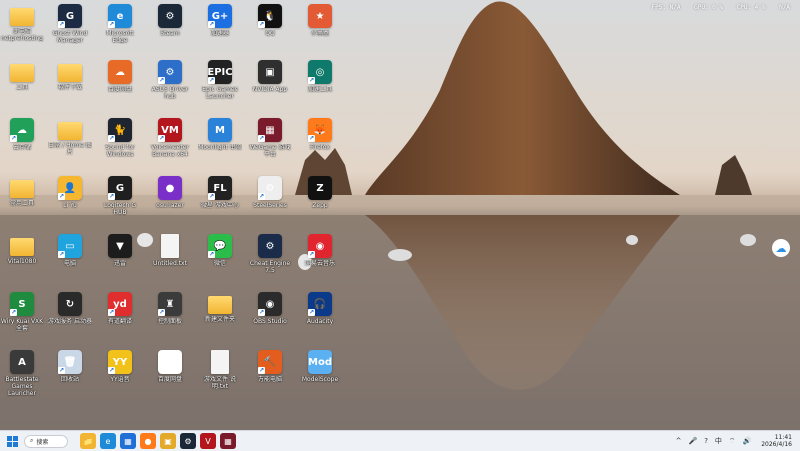 The height and width of the screenshot is (451, 800). I want to click on clock: 11:41 2026/4/16, so click(776, 441).